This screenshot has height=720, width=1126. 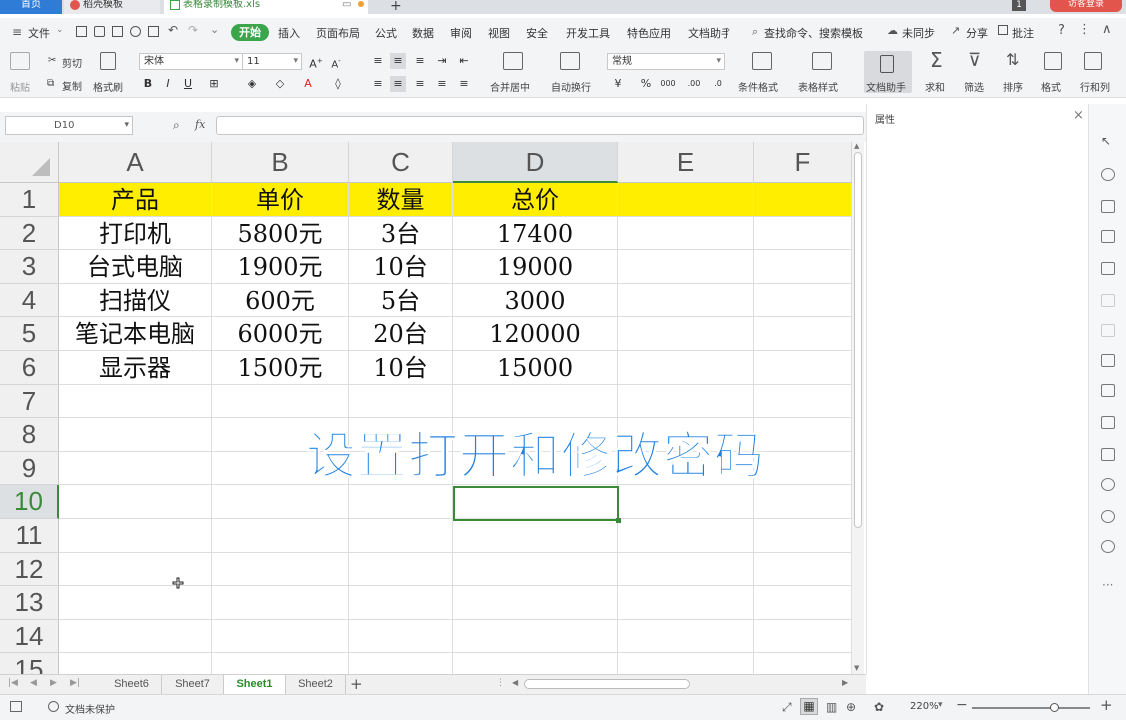 What do you see at coordinates (401, 536) in the screenshot?
I see `cell-c11` at bounding box center [401, 536].